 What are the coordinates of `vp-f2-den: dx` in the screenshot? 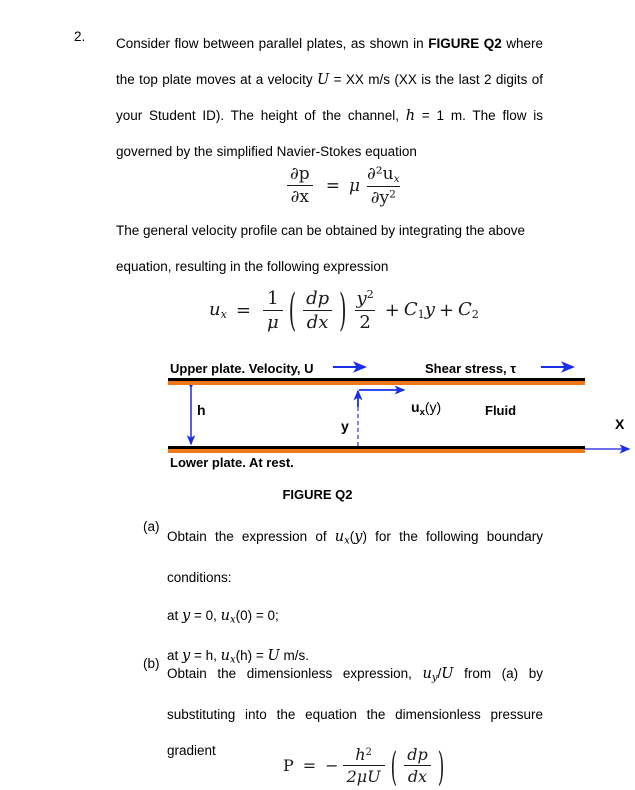 It's located at (317, 321).